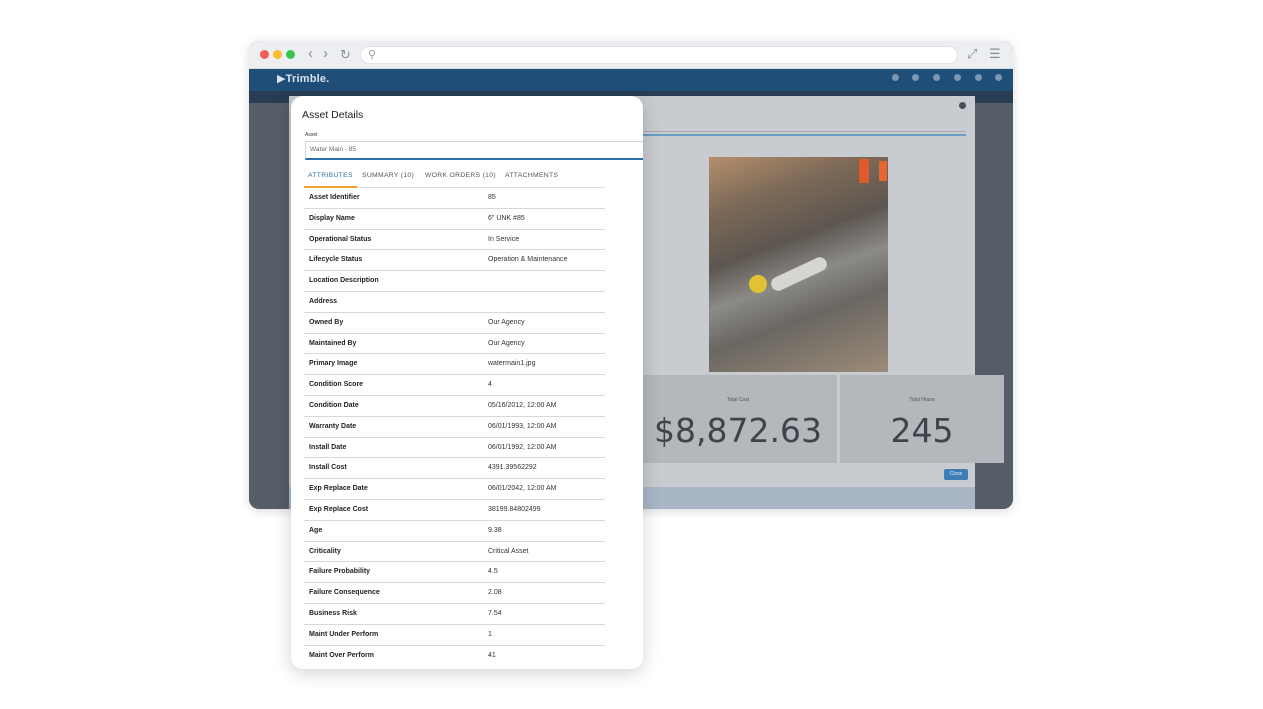 Image resolution: width=1263 pixels, height=709 pixels. Describe the element at coordinates (372, 55) in the screenshot. I see `search-icon: ⚲` at that location.